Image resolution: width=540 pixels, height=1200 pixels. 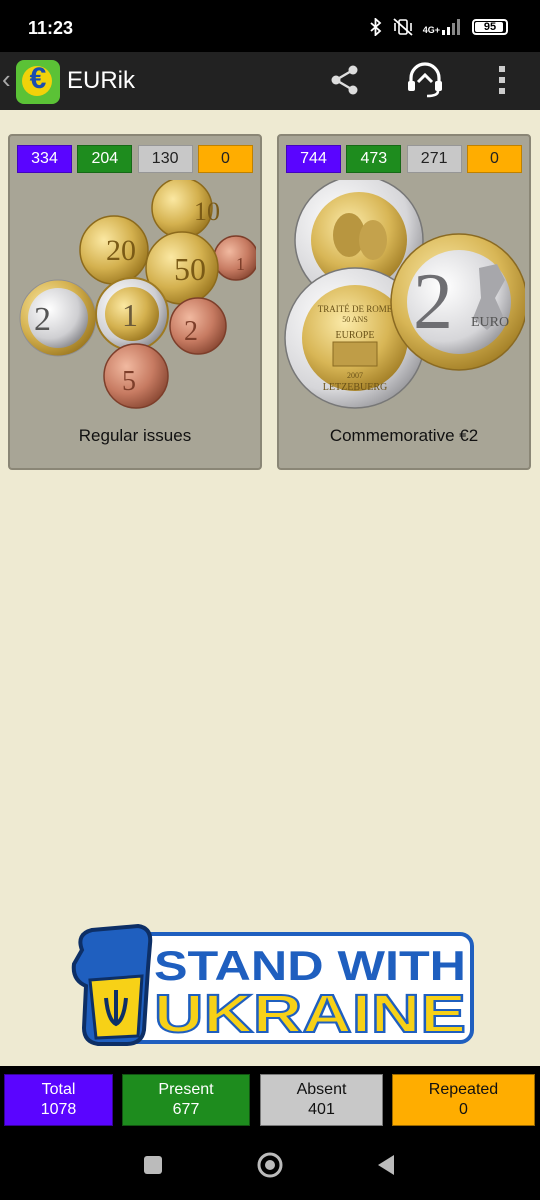 I want to click on bluetooth-icon, so click(x=376, y=27).